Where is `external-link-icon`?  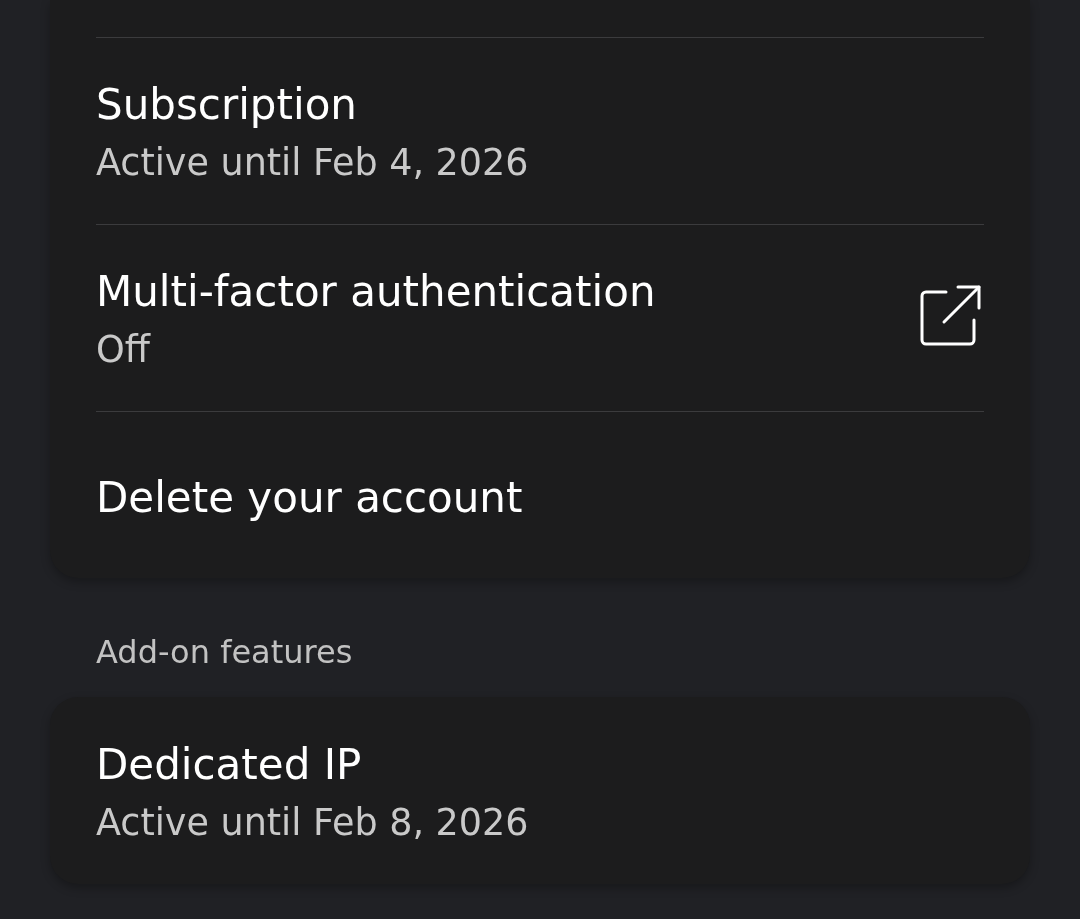
external-link-icon is located at coordinates (951, 315).